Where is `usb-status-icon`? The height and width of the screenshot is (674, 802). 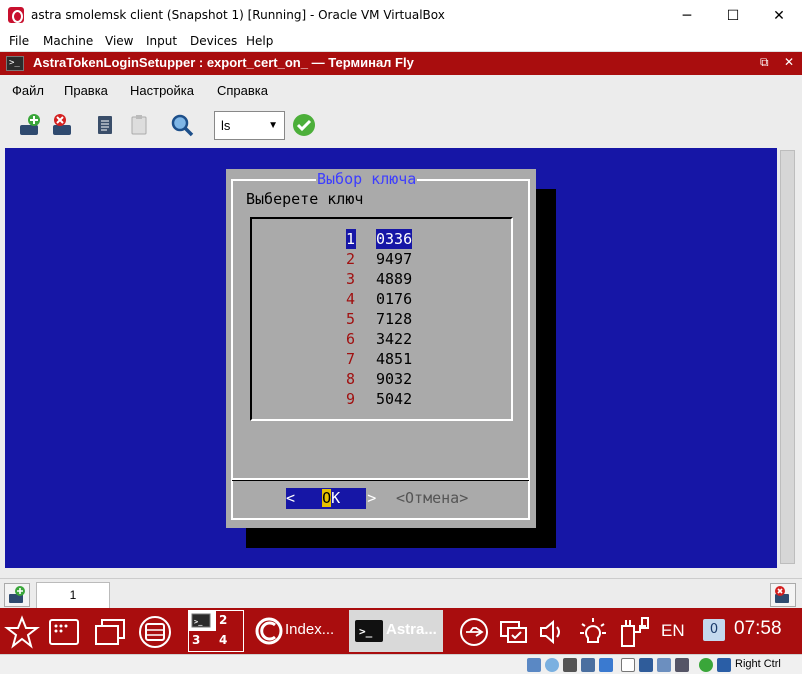
usb-status-icon is located at coordinates (606, 665).